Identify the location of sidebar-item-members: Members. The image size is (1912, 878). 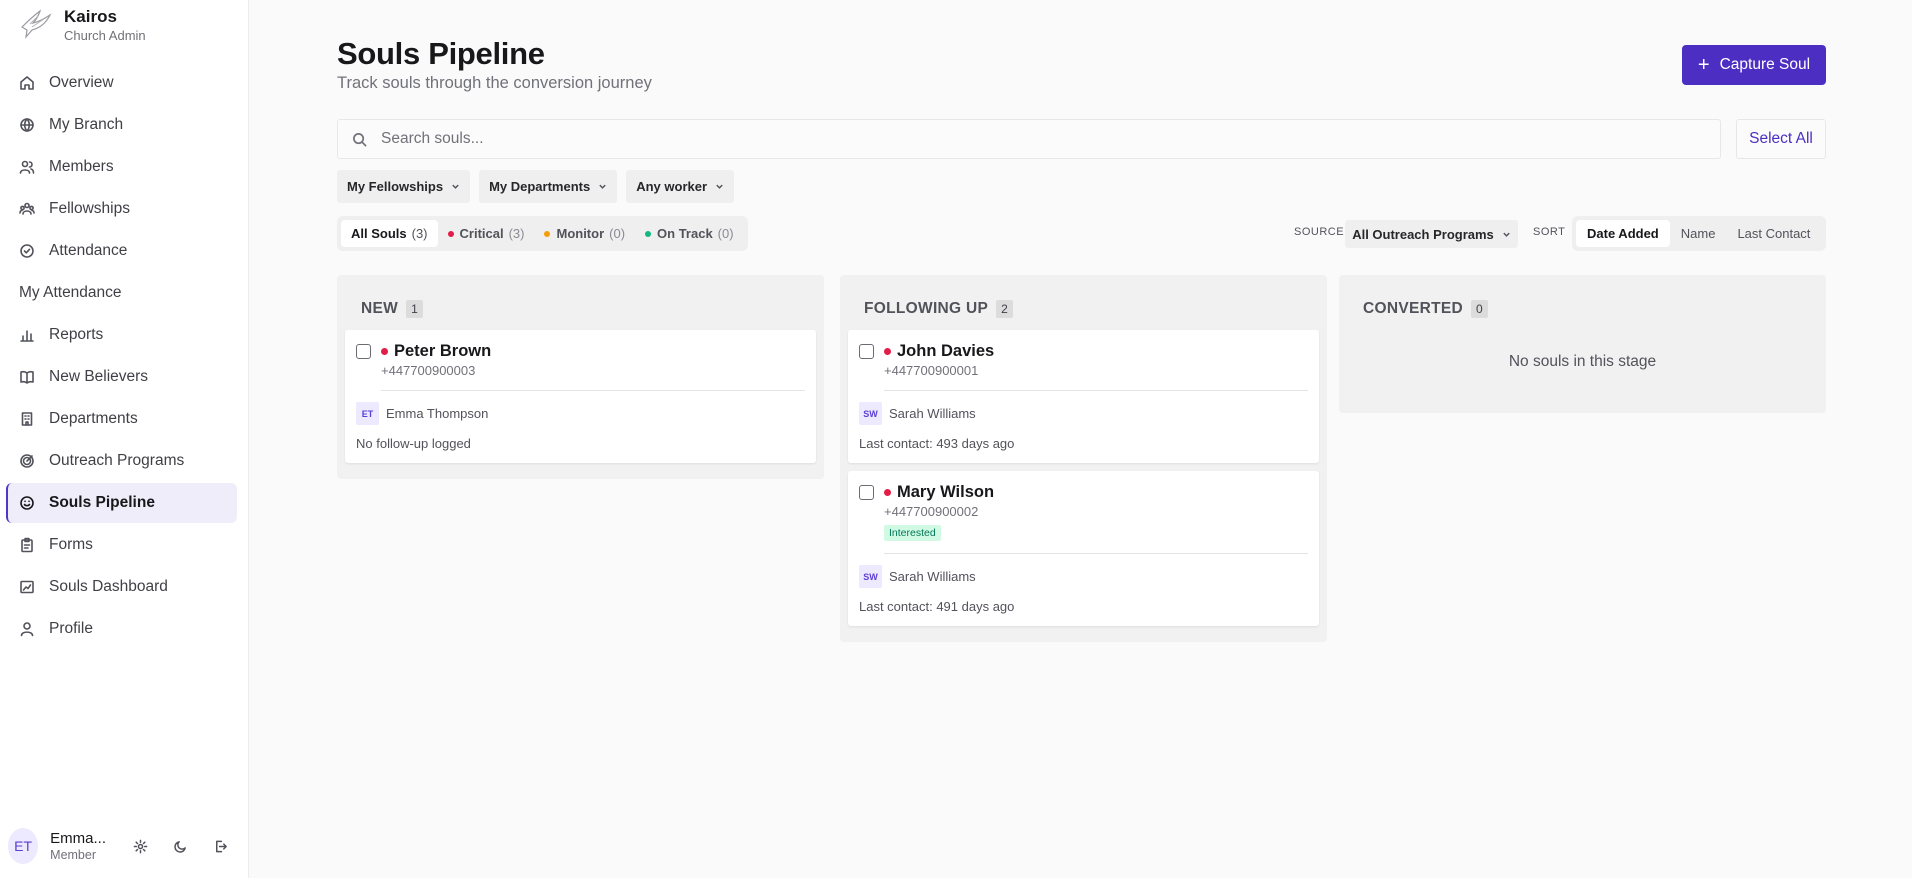
(121, 167).